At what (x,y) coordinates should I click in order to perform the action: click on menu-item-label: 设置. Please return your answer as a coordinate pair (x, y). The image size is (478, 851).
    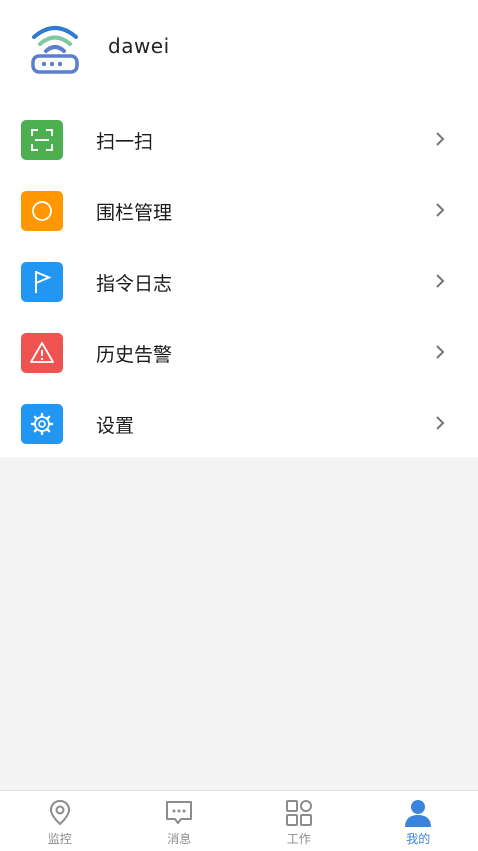
    Looking at the image, I should click on (115, 424).